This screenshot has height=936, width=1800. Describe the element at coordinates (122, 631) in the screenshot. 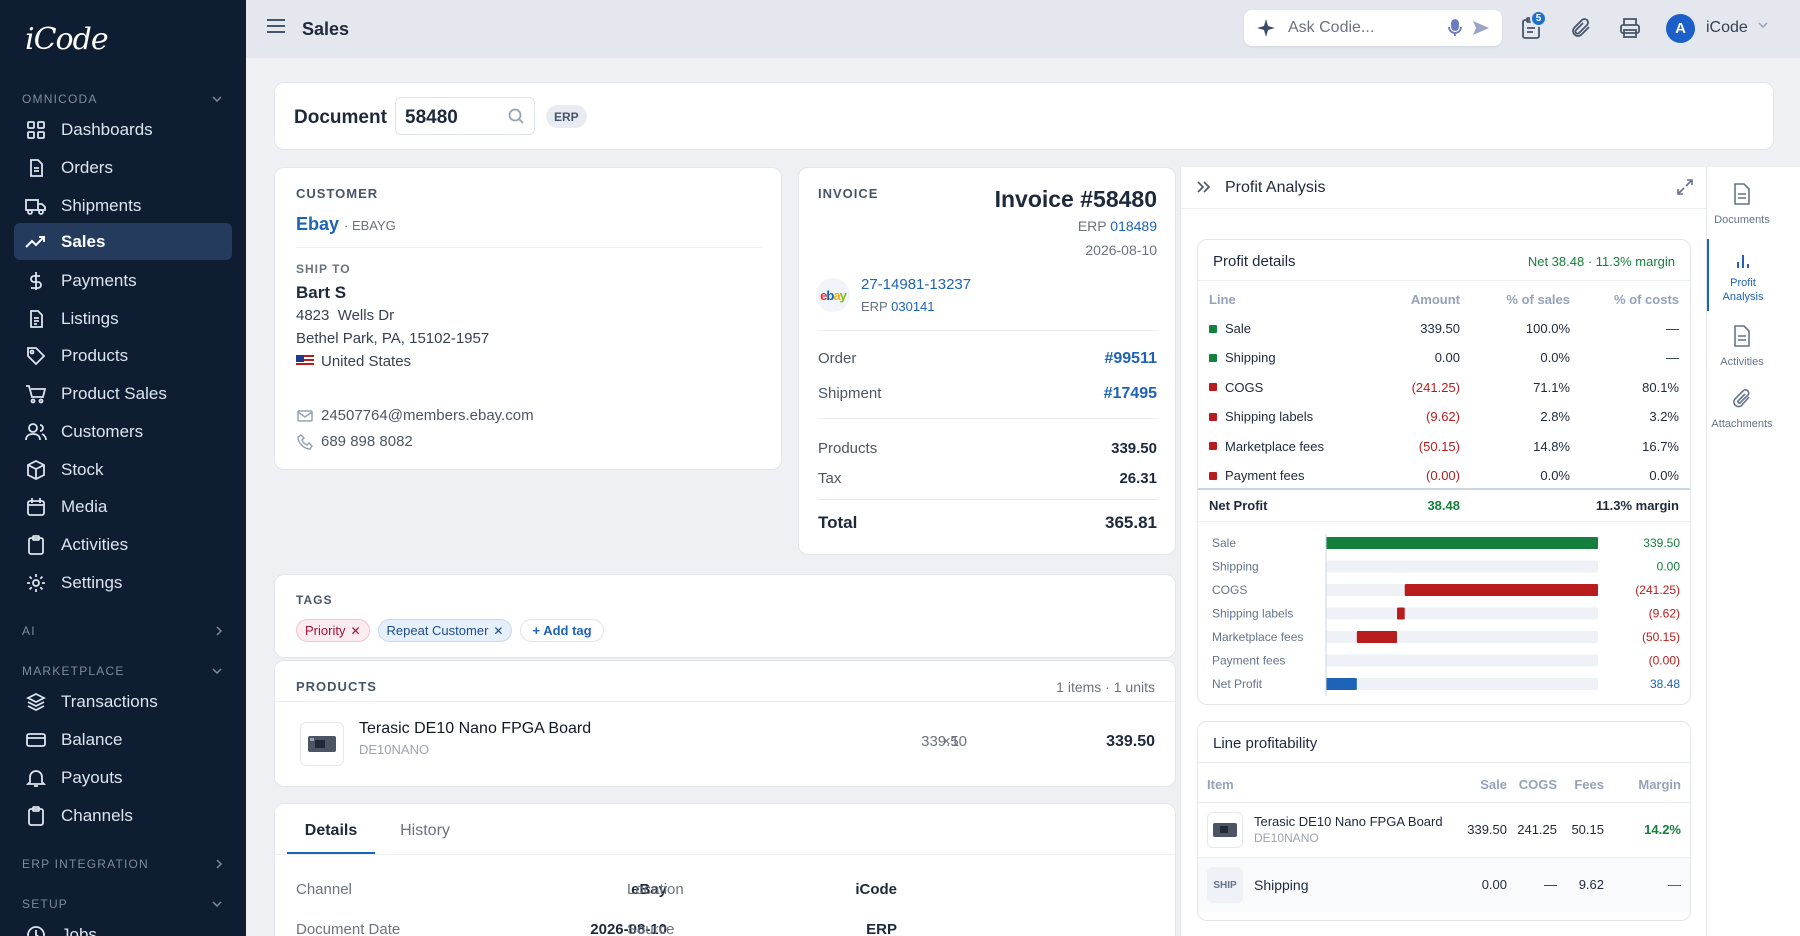

I see `section-ai: AI` at that location.